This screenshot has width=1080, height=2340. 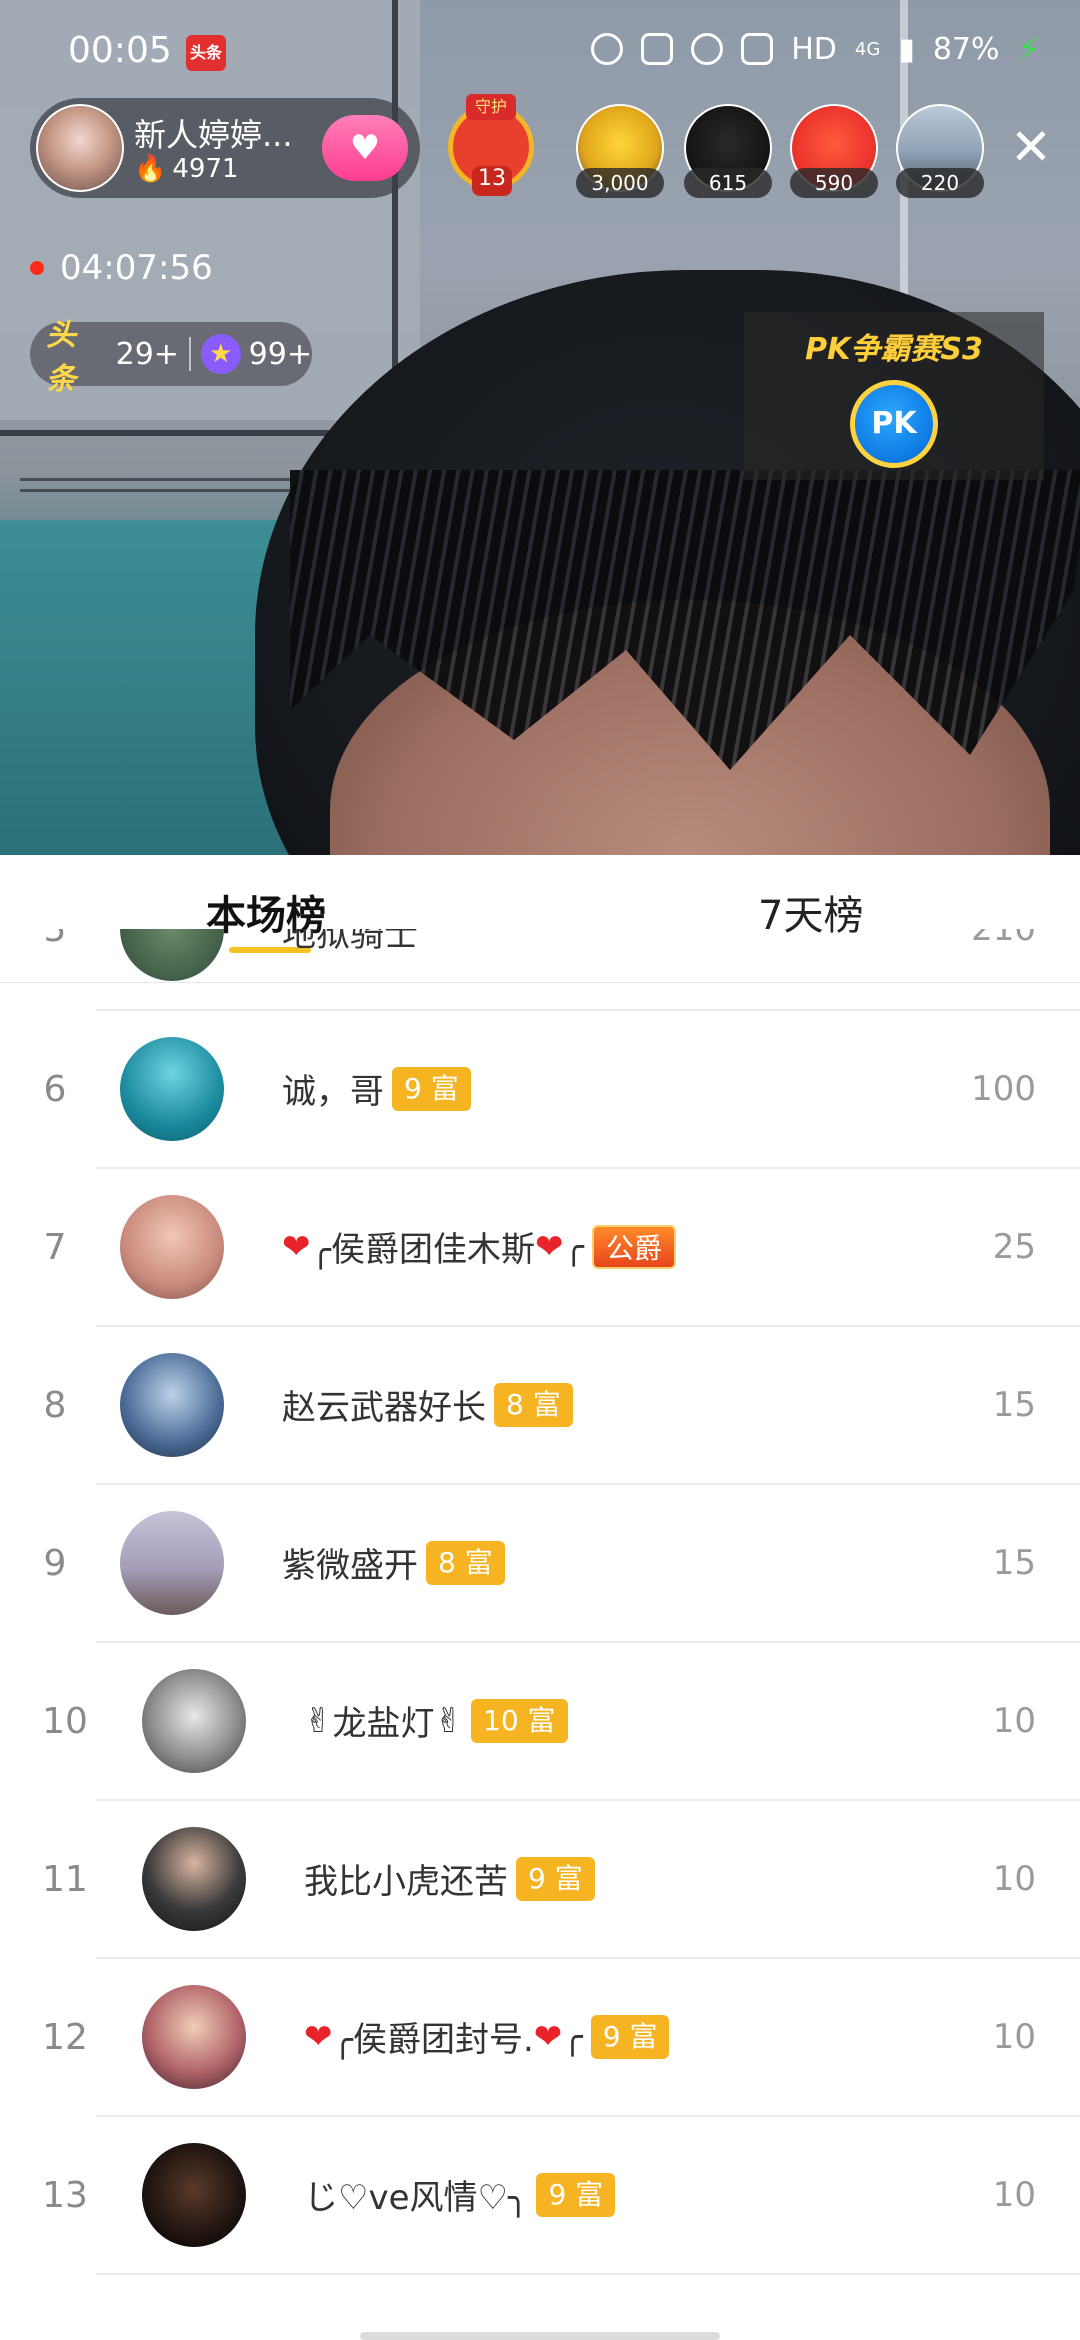 I want to click on pk-button: PK, so click(x=894, y=424).